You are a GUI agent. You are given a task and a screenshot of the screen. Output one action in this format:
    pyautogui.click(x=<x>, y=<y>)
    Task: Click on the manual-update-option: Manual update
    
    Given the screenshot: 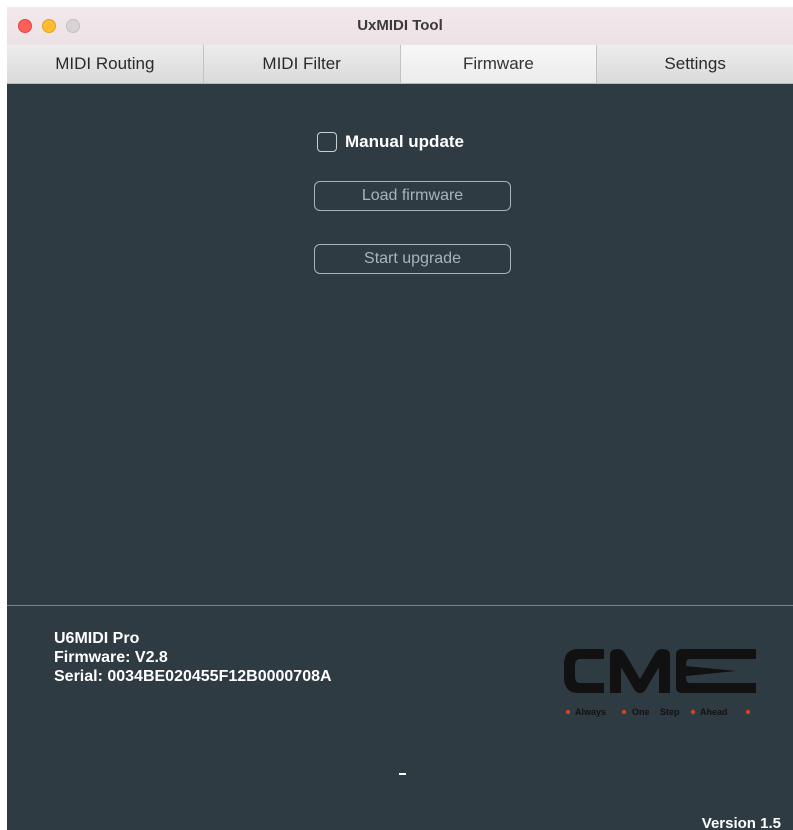 What is the action you would take?
    pyautogui.click(x=390, y=142)
    